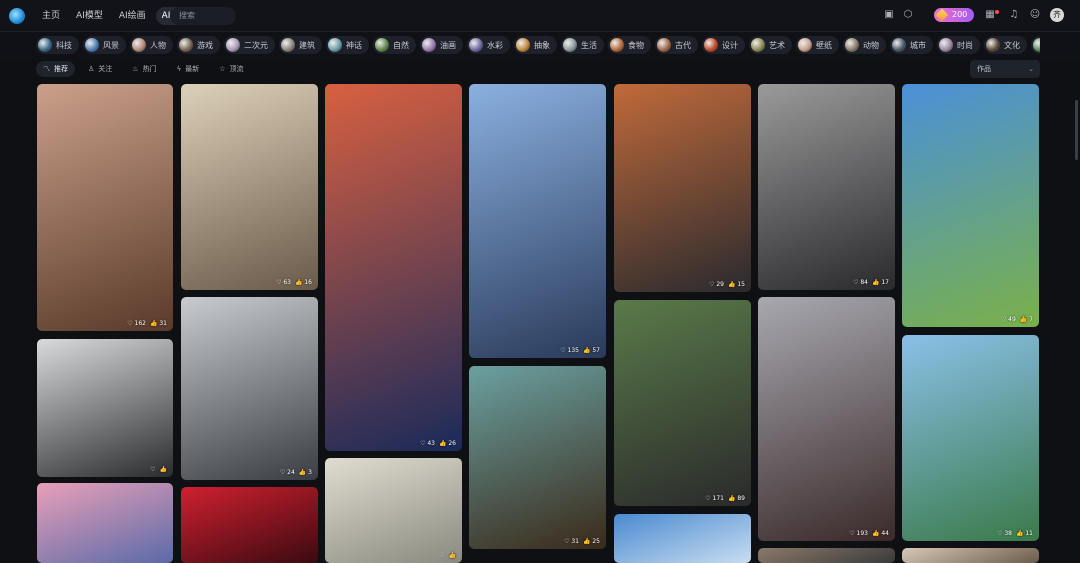  Describe the element at coordinates (970, 205) in the screenshot. I see `image-card-meadow-clouds: ♡ 49 👍 7` at that location.